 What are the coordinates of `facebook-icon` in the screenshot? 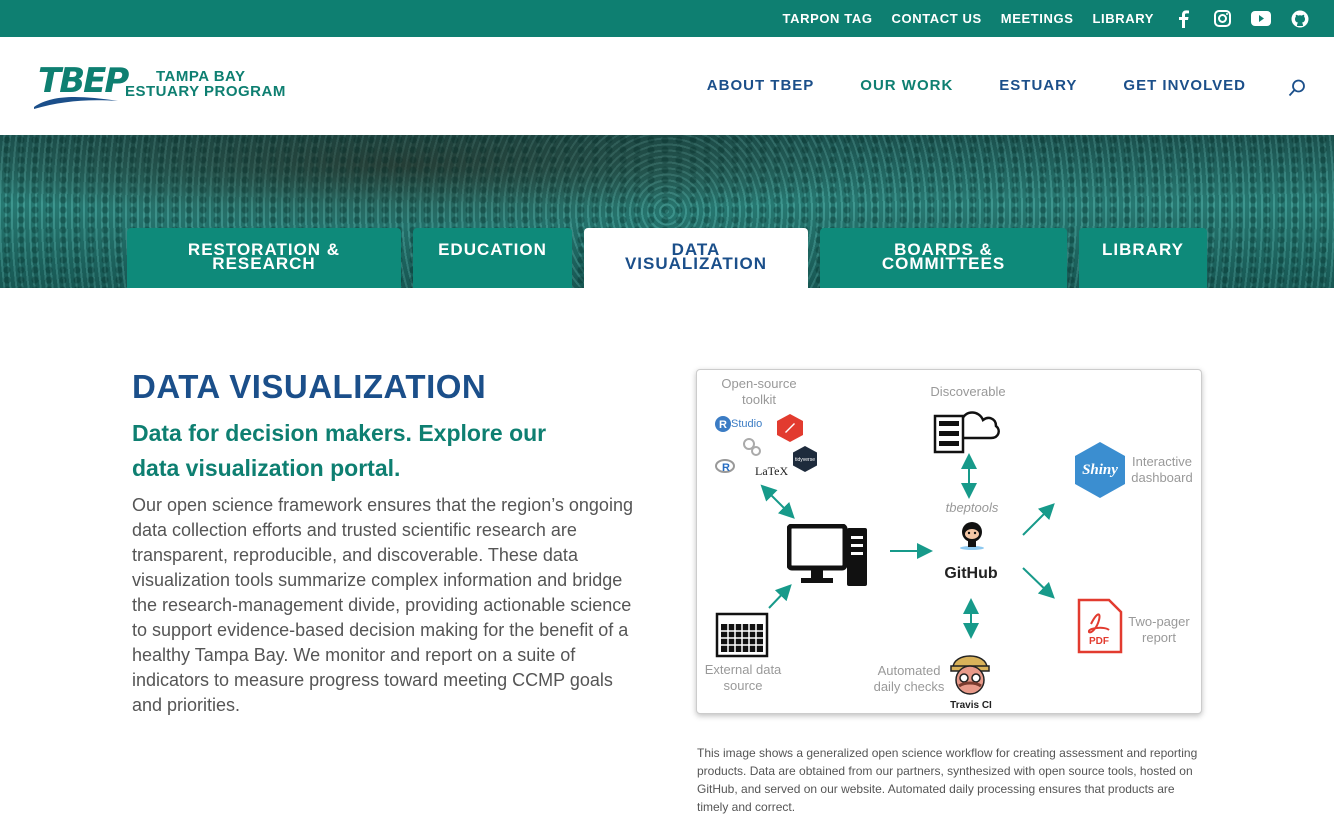 It's located at (1183, 19).